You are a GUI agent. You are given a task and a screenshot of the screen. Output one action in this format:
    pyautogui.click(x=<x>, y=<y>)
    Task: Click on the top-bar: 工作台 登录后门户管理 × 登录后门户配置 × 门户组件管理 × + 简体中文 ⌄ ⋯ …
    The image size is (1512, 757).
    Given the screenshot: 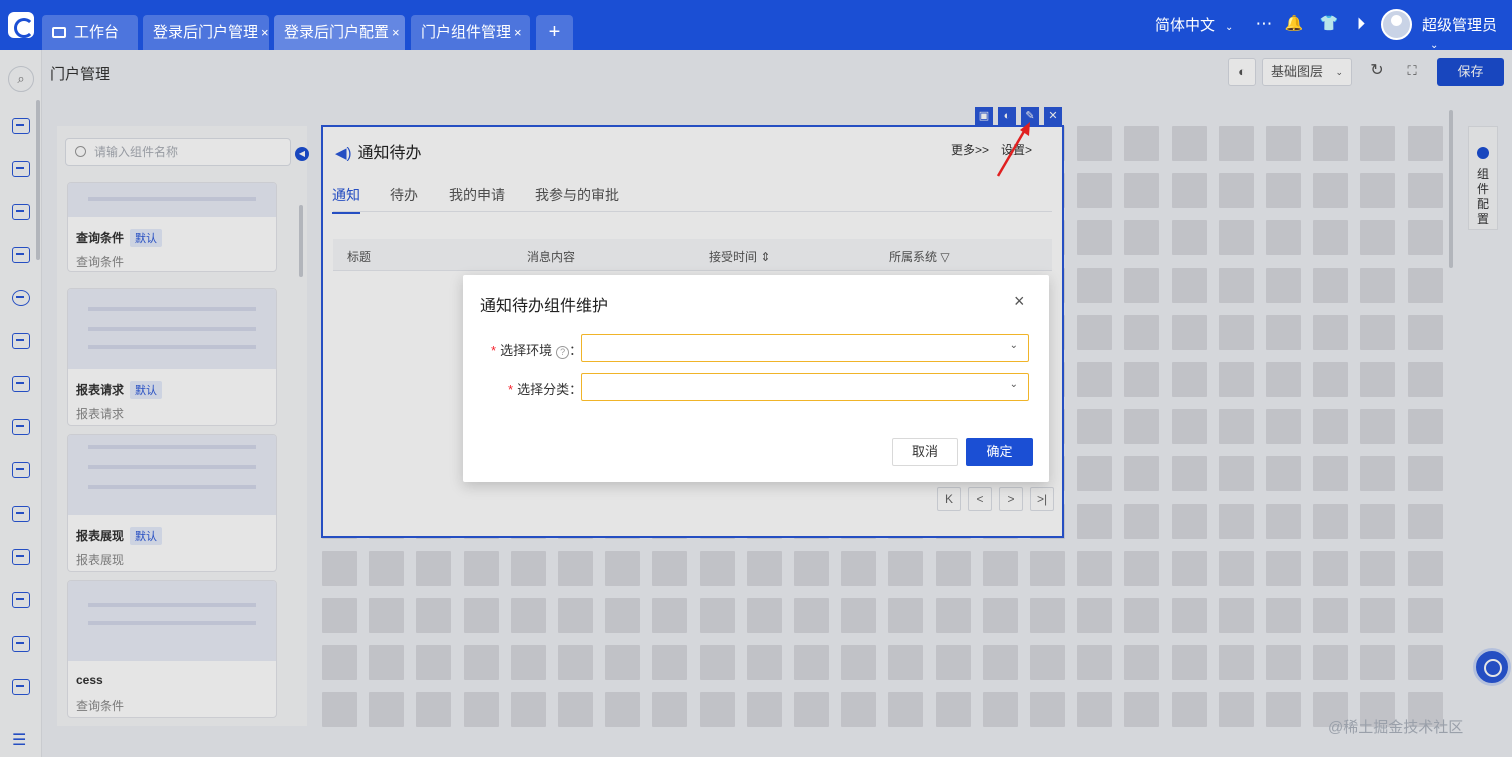 What is the action you would take?
    pyautogui.click(x=756, y=26)
    